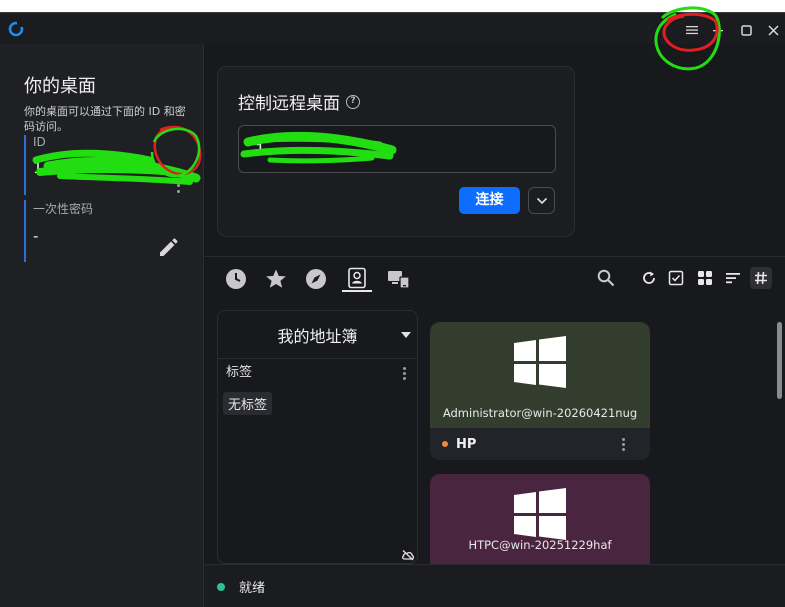 Image resolution: width=785 pixels, height=607 pixels. I want to click on id-more-button, so click(178, 185).